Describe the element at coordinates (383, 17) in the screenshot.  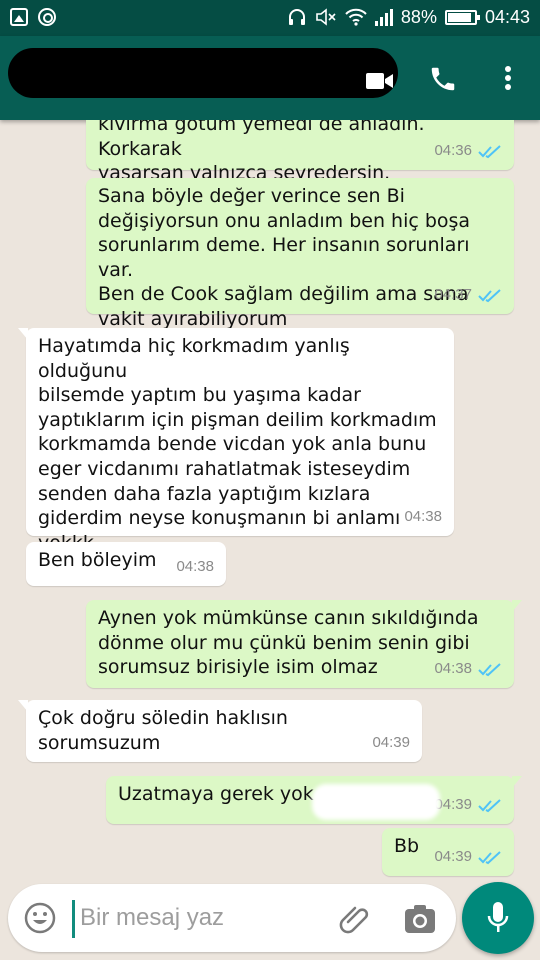
I see `signal-icon` at that location.